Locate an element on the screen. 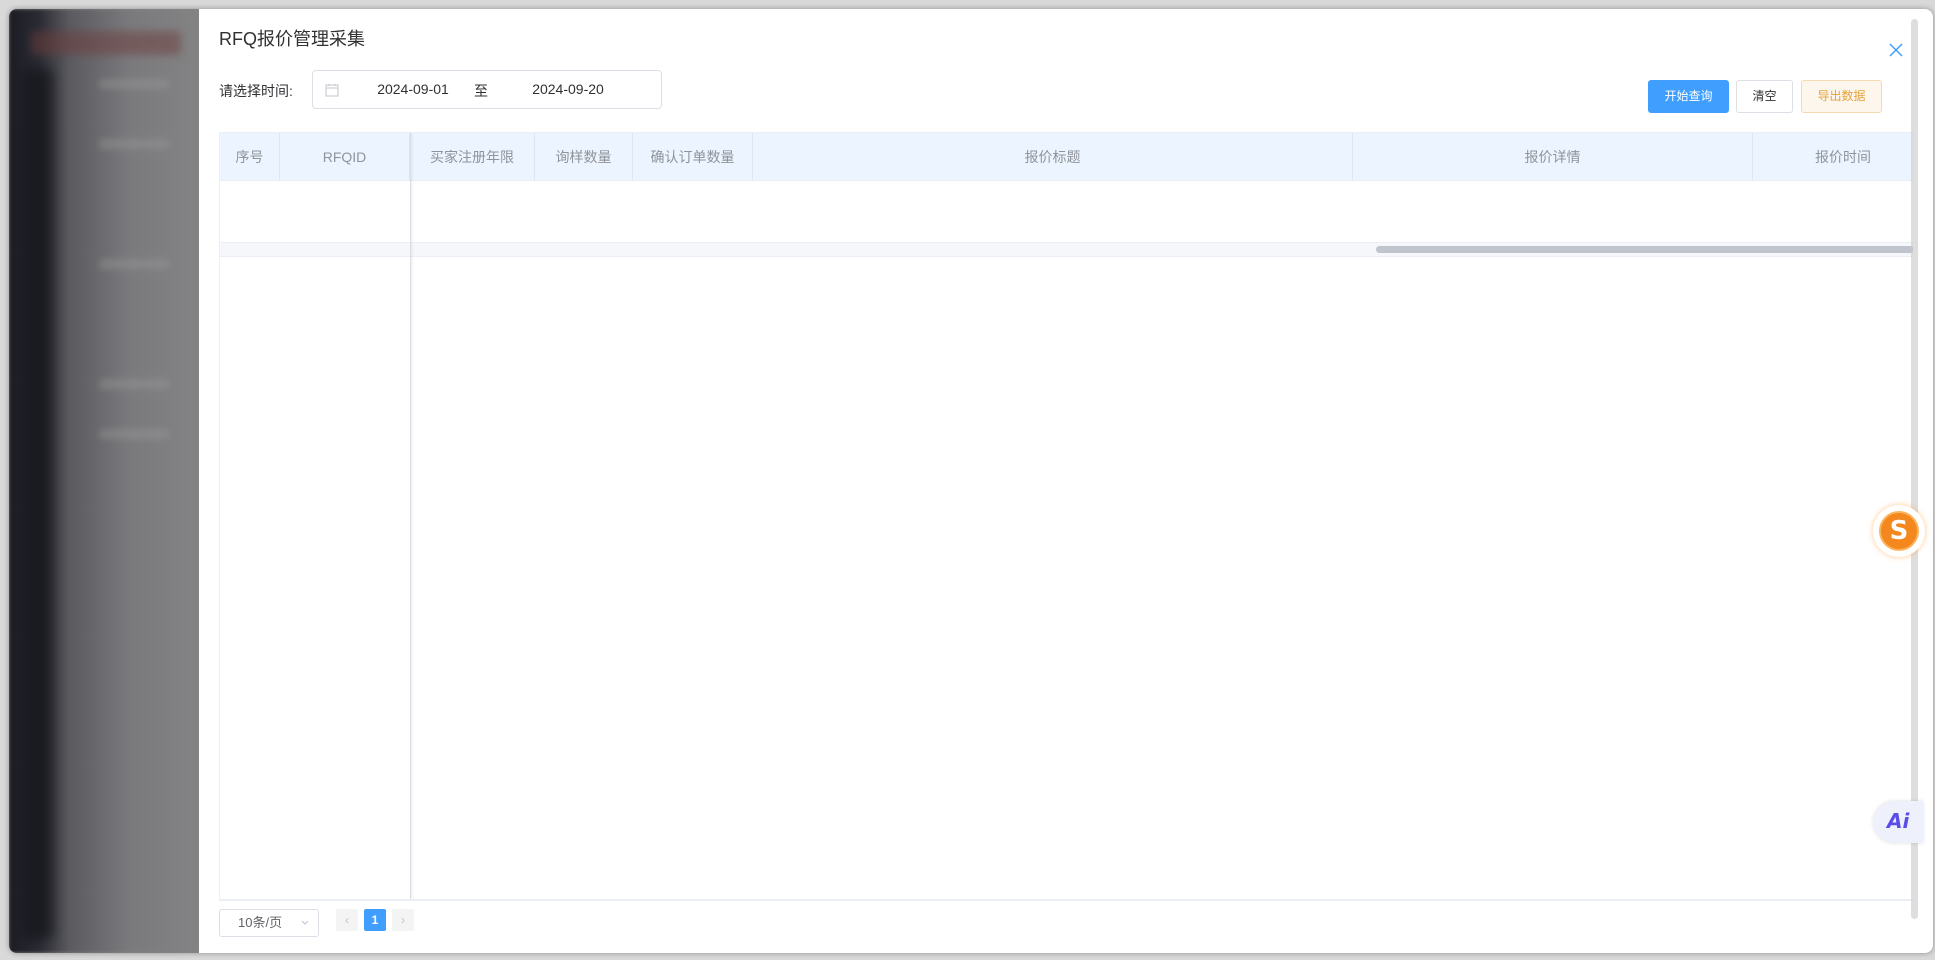 This screenshot has height=960, width=1935. close-icon is located at coordinates (1896, 50).